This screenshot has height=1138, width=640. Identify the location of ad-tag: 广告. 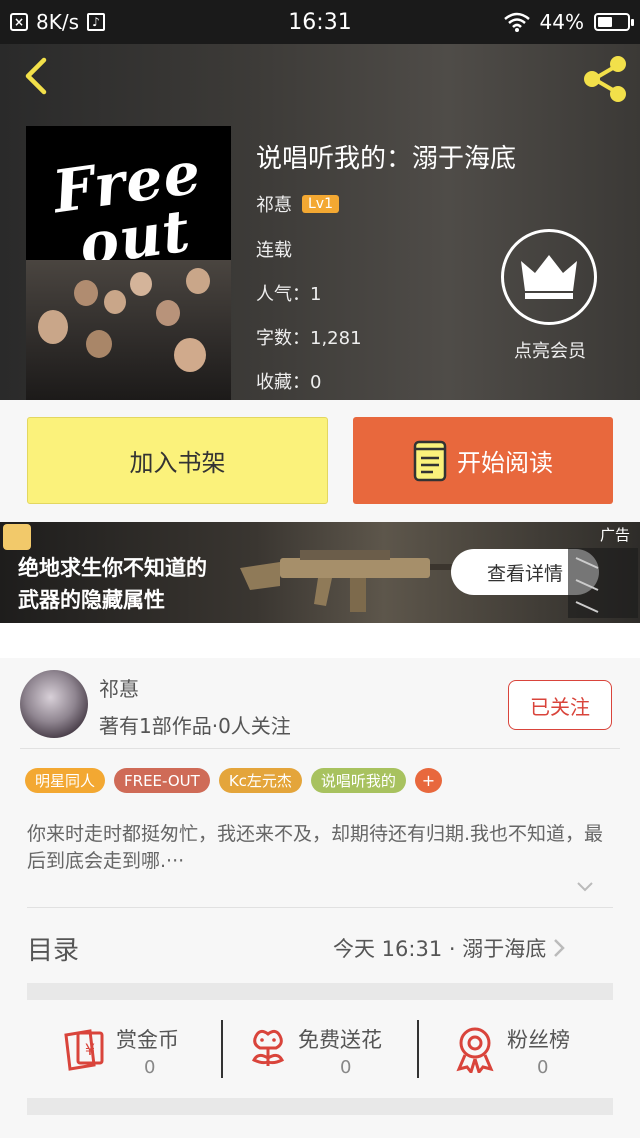
(615, 535).